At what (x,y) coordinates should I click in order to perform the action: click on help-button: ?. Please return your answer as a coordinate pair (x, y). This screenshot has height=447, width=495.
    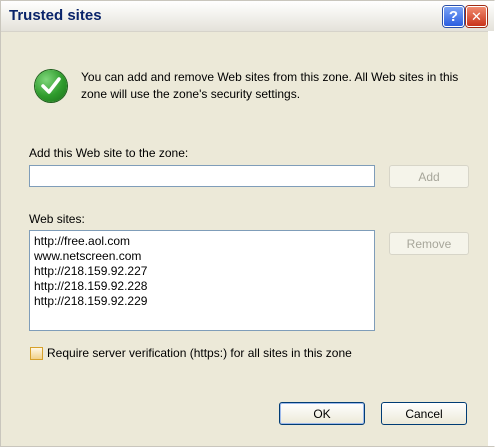
    Looking at the image, I should click on (453, 16).